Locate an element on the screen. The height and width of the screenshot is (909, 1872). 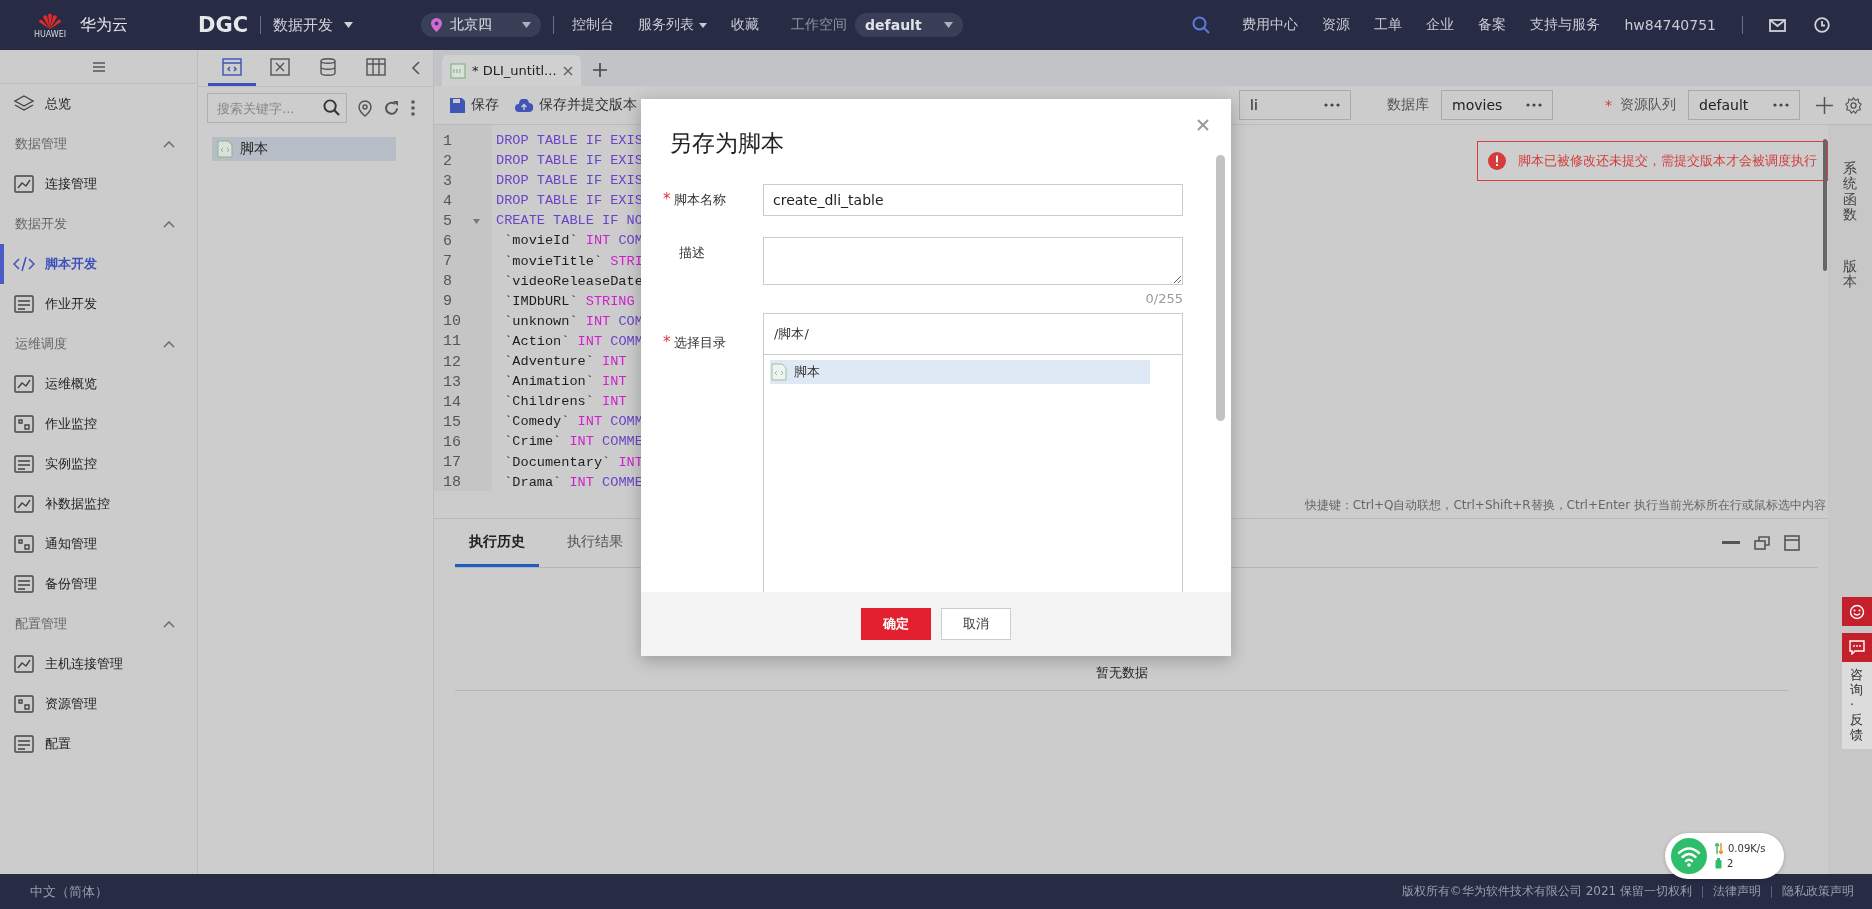
line-number: 5 is located at coordinates (448, 221).